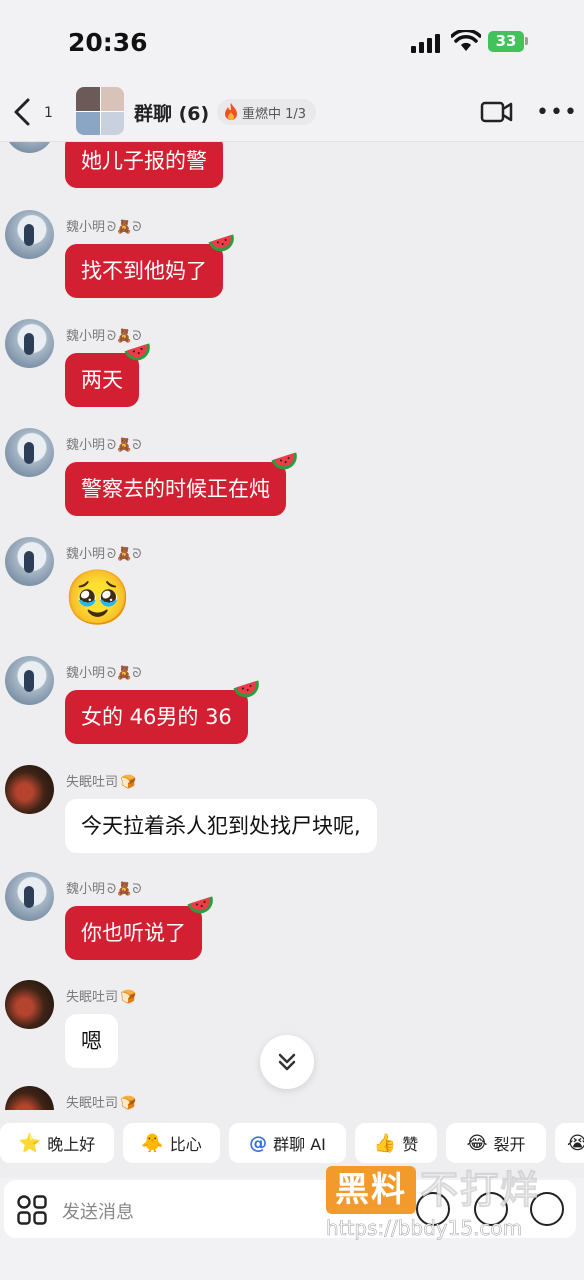 This screenshot has width=584, height=1280. I want to click on message-text: 她儿子报的警, so click(144, 161).